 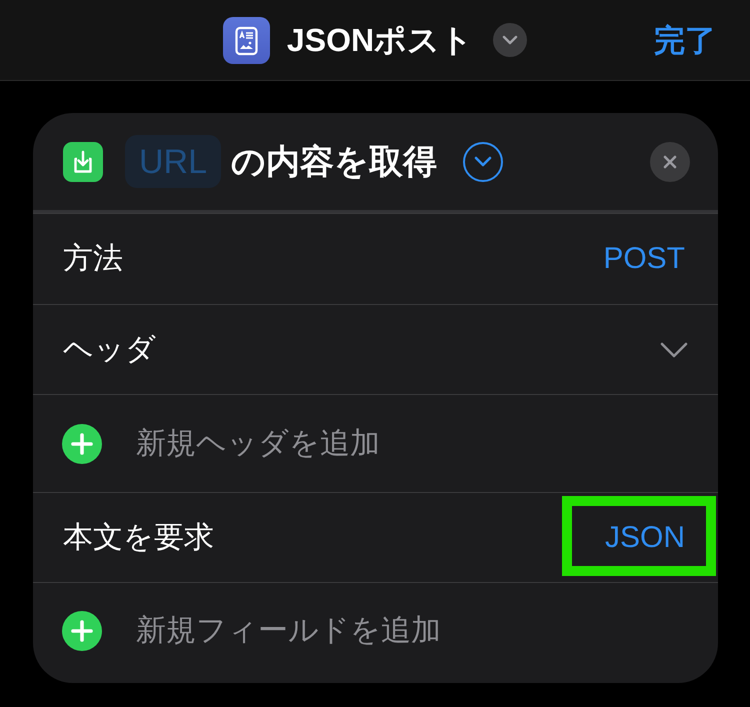 I want to click on row-label: ヘッダ, so click(x=109, y=349).